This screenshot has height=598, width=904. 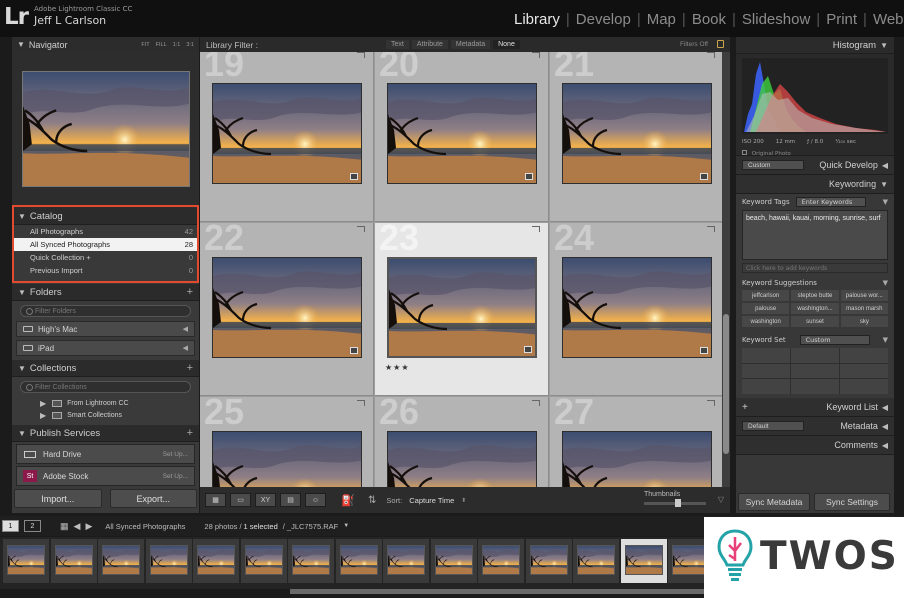 What do you see at coordinates (462, 442) in the screenshot?
I see `grid-cell: 26` at bounding box center [462, 442].